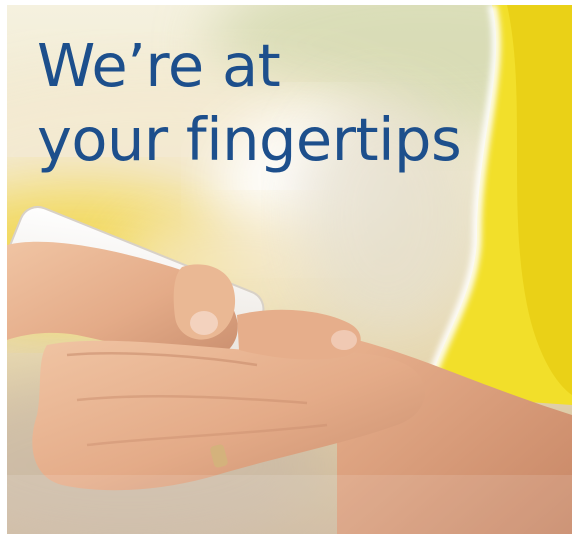 Image resolution: width=579 pixels, height=539 pixels. Describe the element at coordinates (159, 65) in the screenshot. I see `headline-line-1: We’re at` at that location.